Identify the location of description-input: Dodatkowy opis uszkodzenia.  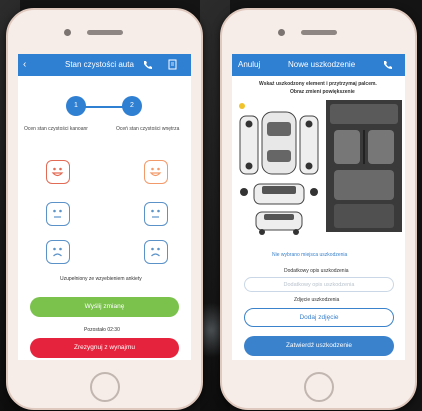
(319, 284).